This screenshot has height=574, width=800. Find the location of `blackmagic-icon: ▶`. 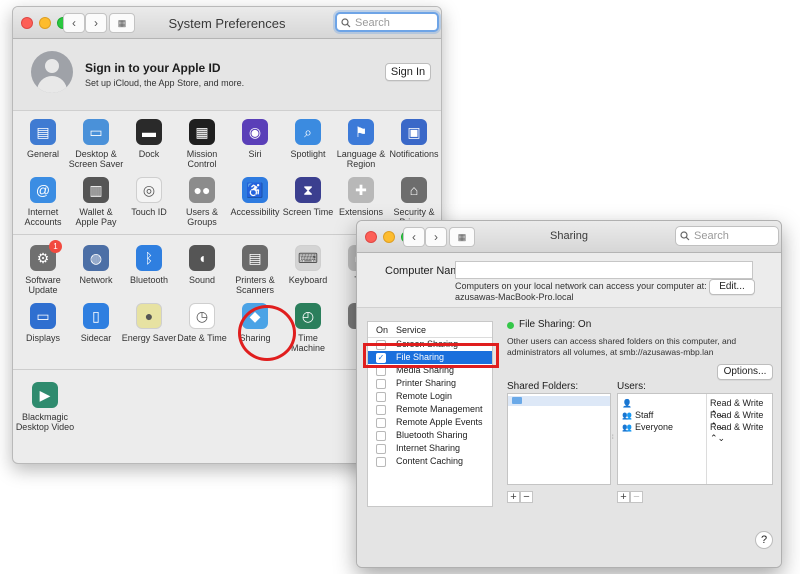

blackmagic-icon: ▶ is located at coordinates (45, 395).